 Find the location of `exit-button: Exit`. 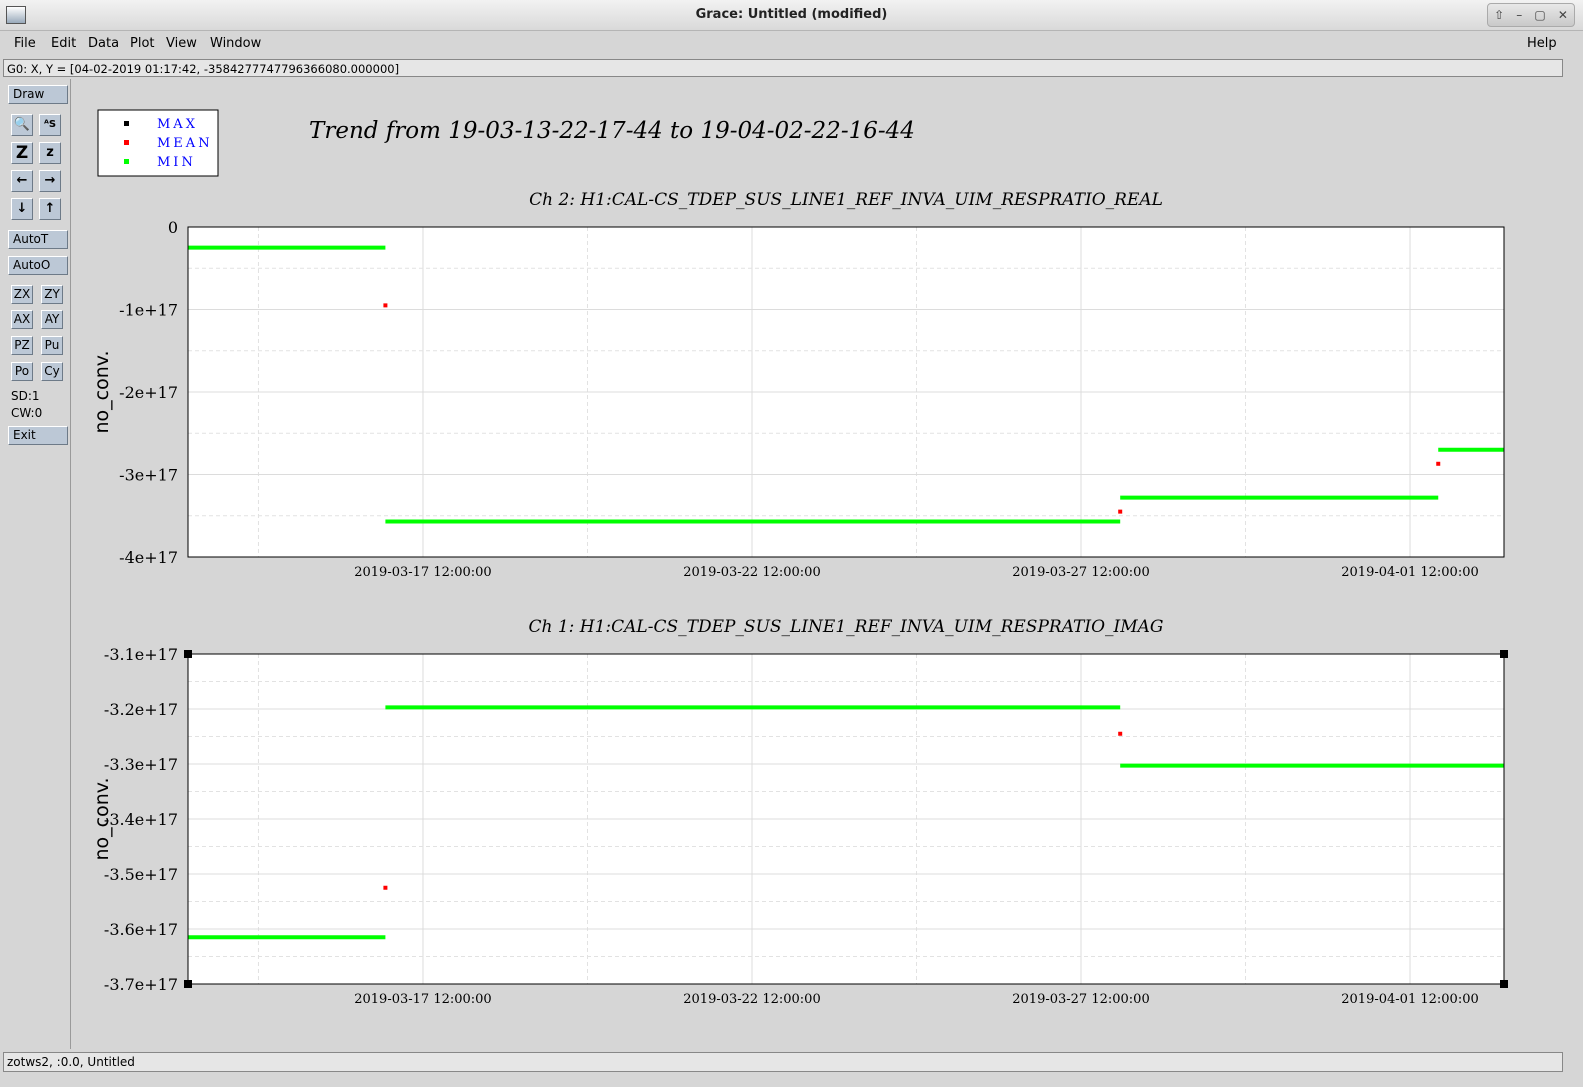

exit-button: Exit is located at coordinates (38, 435).